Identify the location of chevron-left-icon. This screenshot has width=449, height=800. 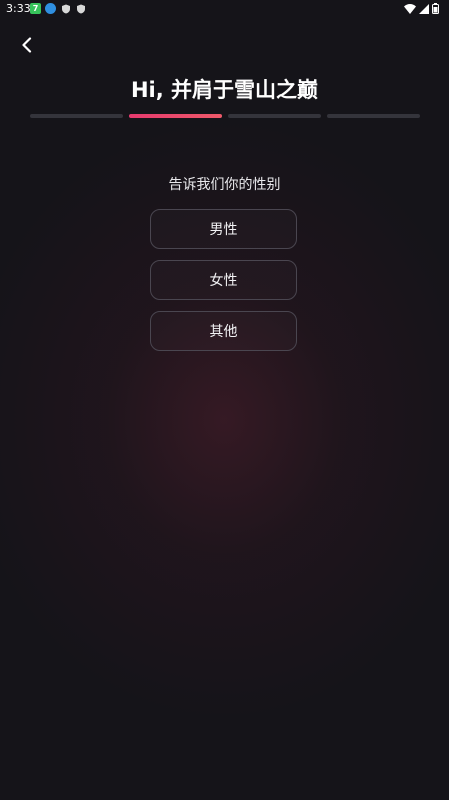
(27, 45).